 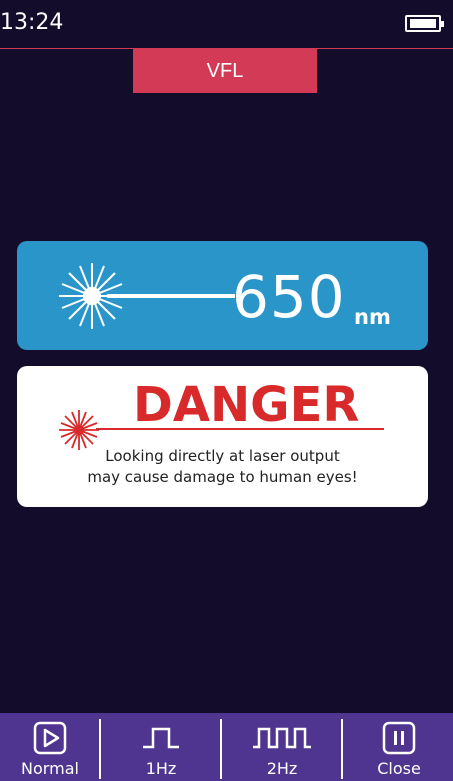 I want to click on status-bar: 13:24, so click(x=226, y=24).